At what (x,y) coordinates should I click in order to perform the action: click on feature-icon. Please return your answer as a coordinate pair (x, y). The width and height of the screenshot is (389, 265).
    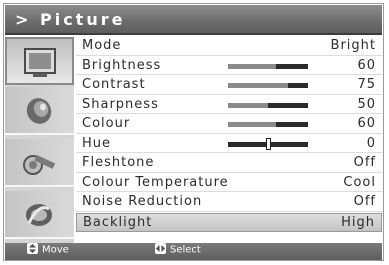
    Looking at the image, I should click on (39, 215).